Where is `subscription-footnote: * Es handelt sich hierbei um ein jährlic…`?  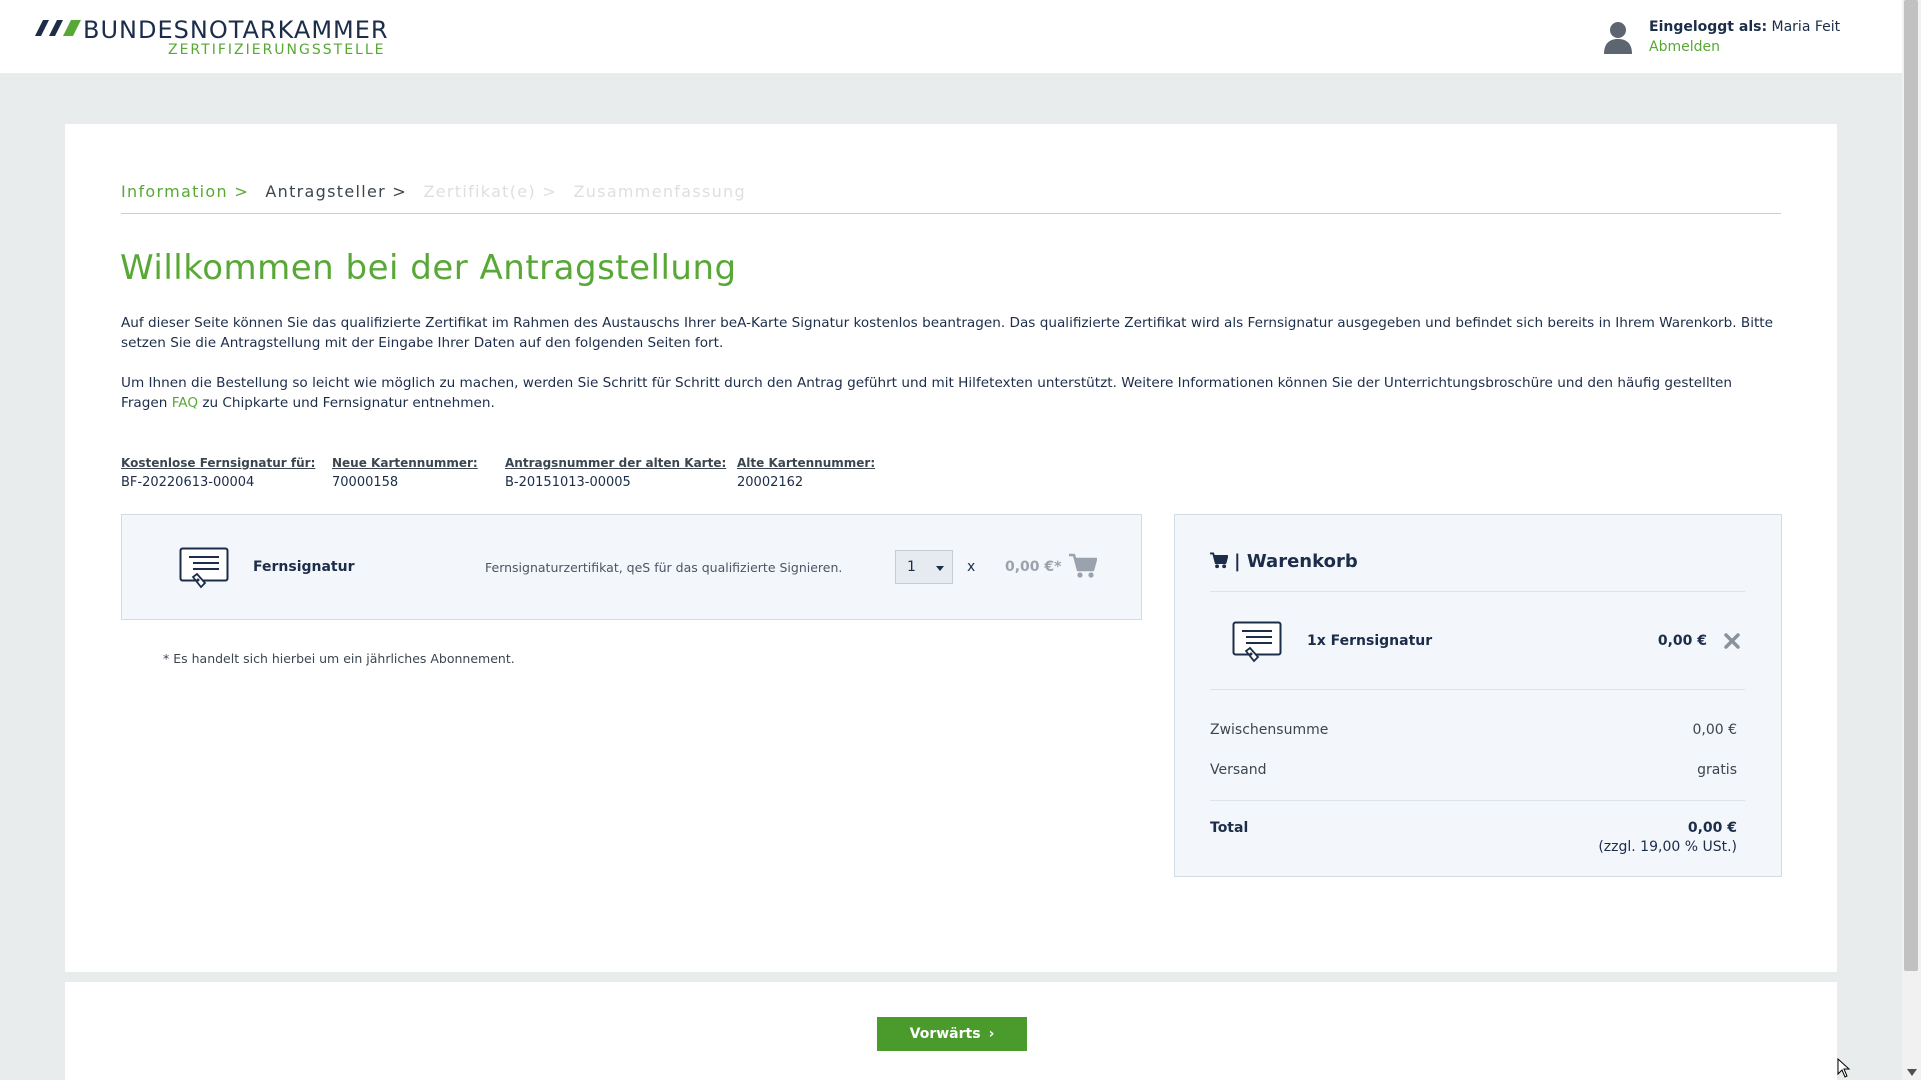 subscription-footnote: * Es handelt sich hierbei um ein jährlic… is located at coordinates (339, 658).